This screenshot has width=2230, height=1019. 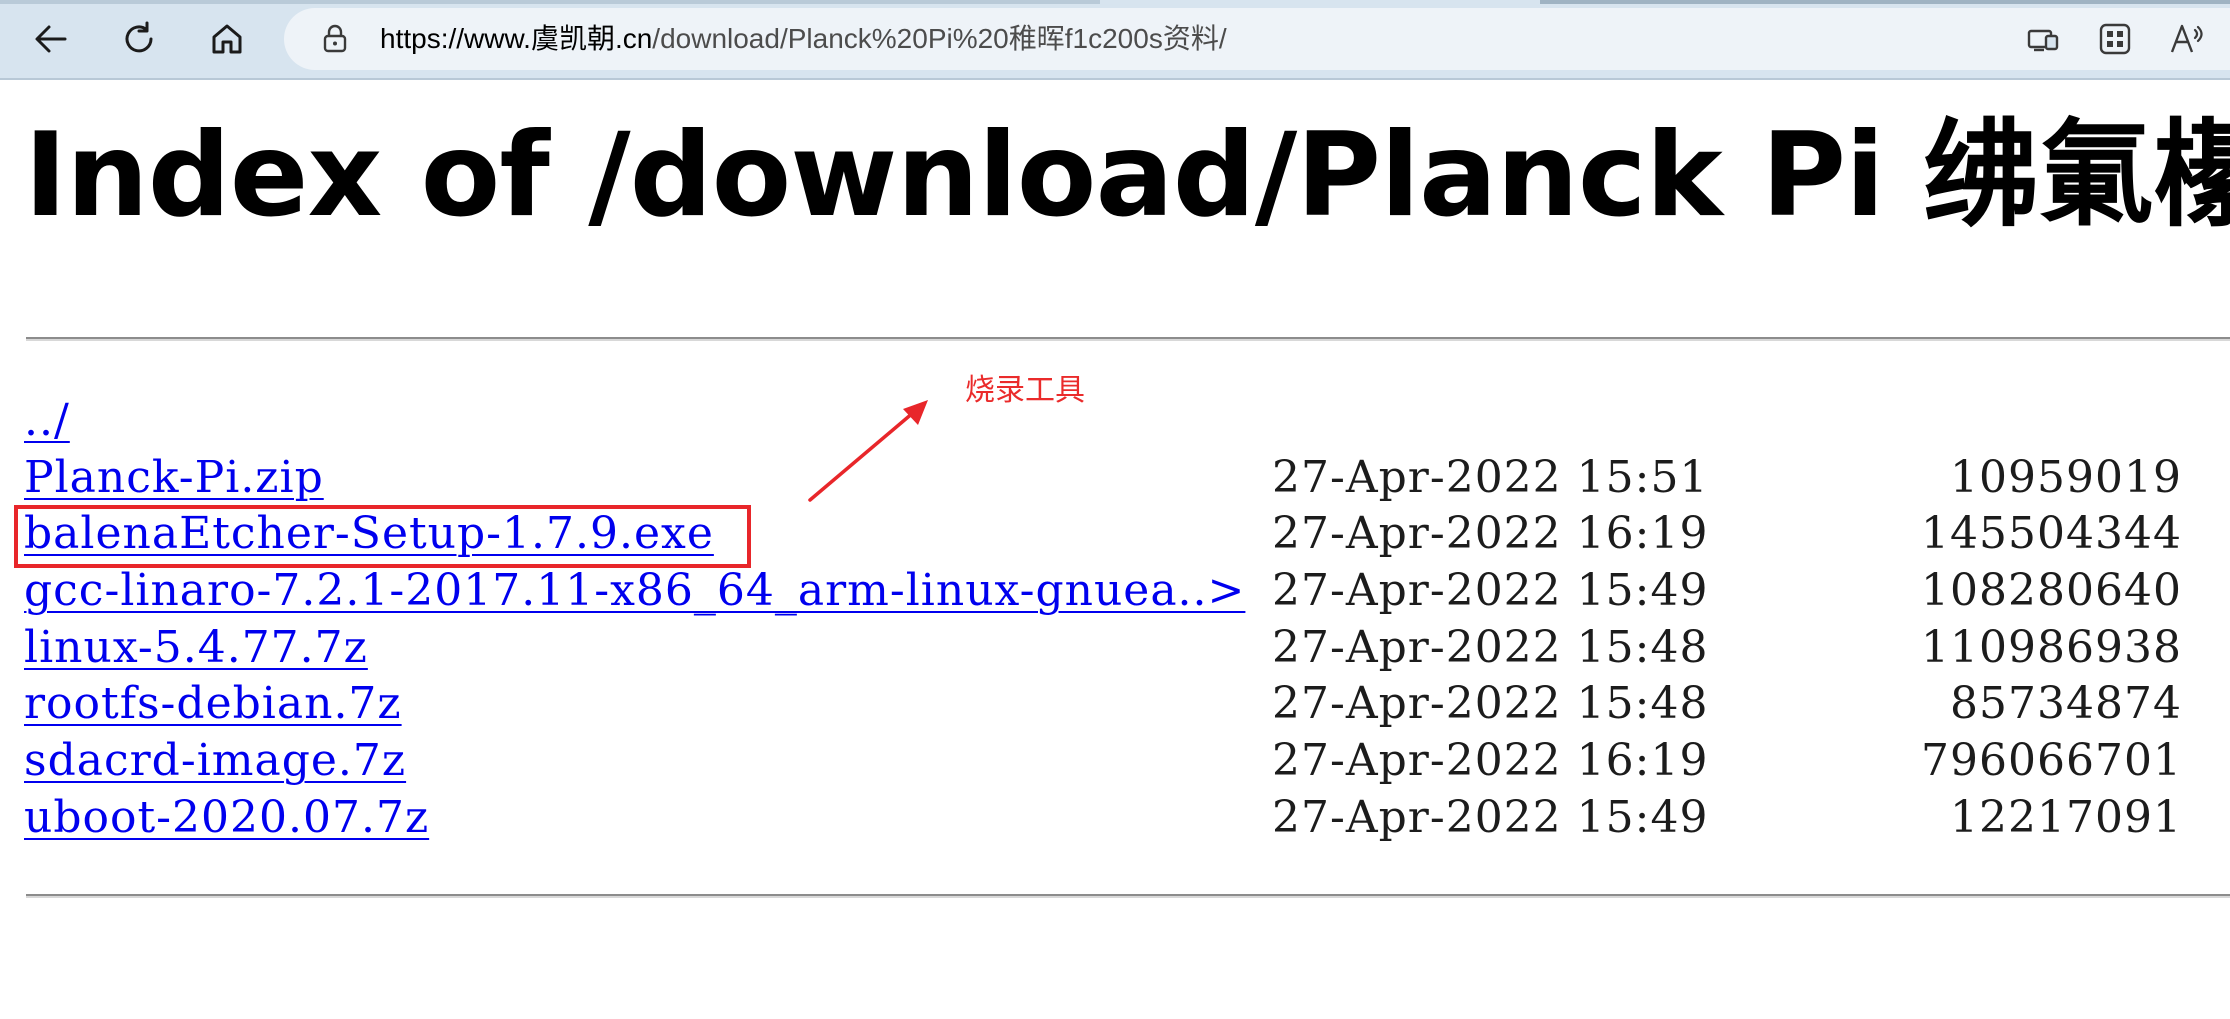 I want to click on extensions-icon, so click(x=2115, y=39).